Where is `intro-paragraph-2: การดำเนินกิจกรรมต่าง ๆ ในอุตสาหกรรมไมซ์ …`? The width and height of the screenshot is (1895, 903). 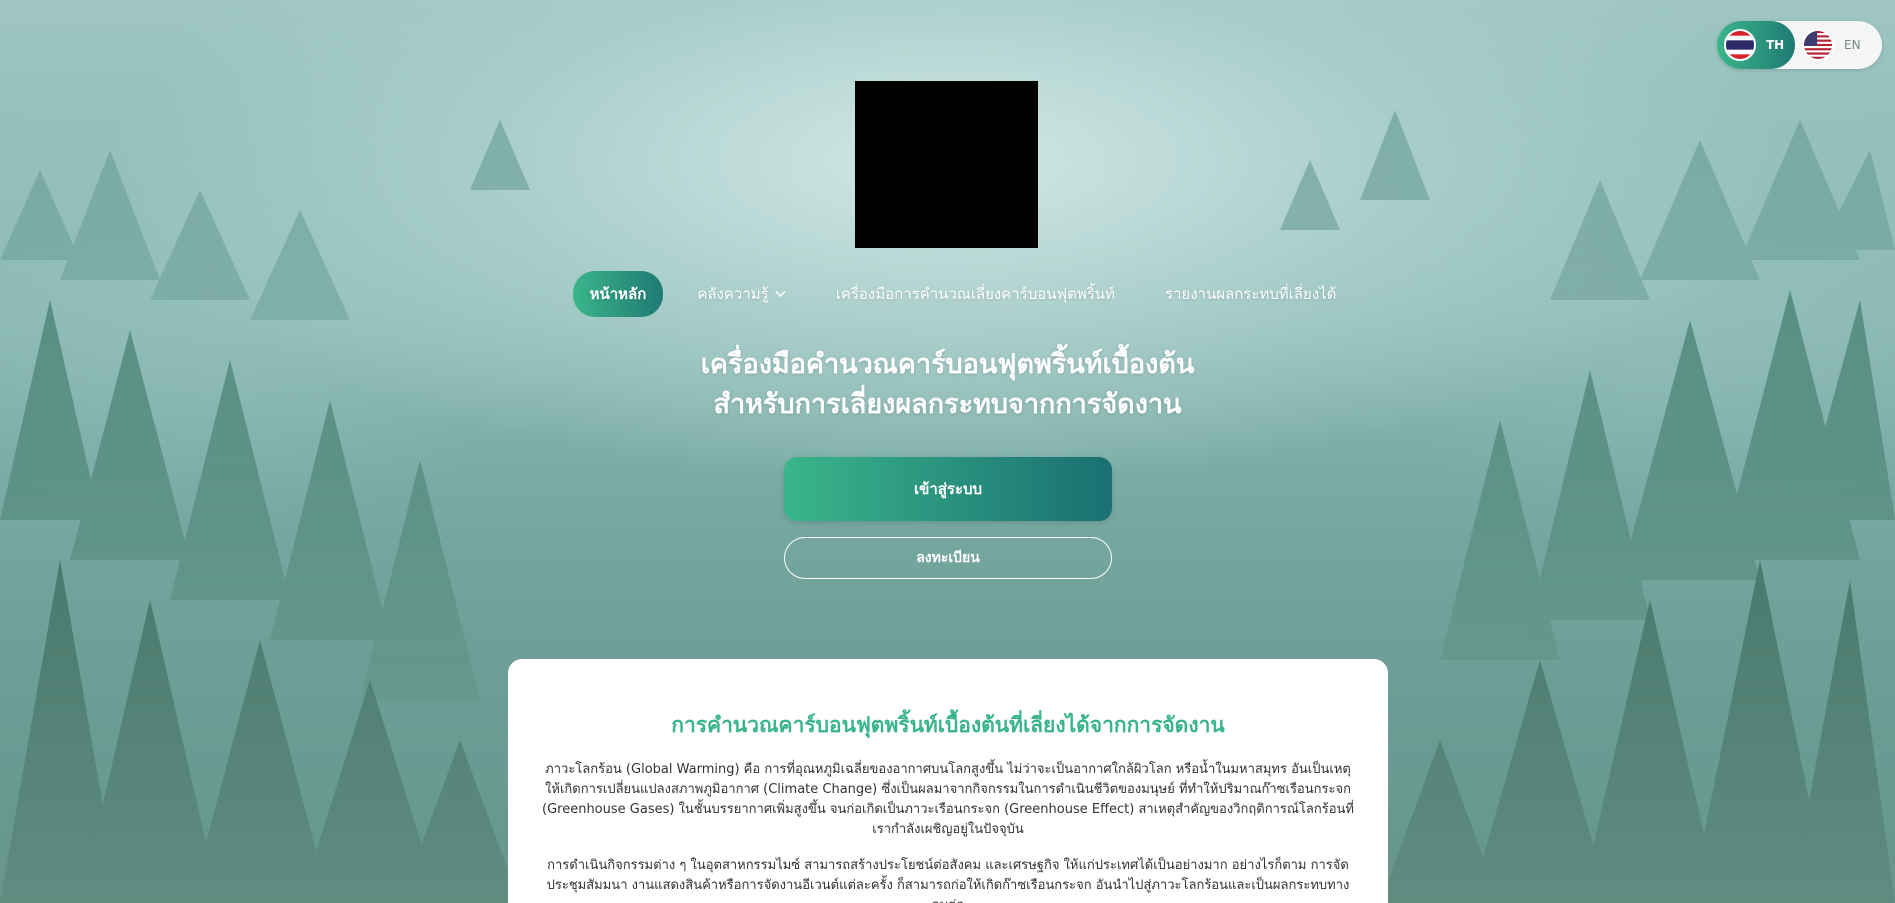 intro-paragraph-2: การดำเนินกิจกรรมต่าง ๆ ในอุตสาหกรรมไมซ์ … is located at coordinates (948, 880).